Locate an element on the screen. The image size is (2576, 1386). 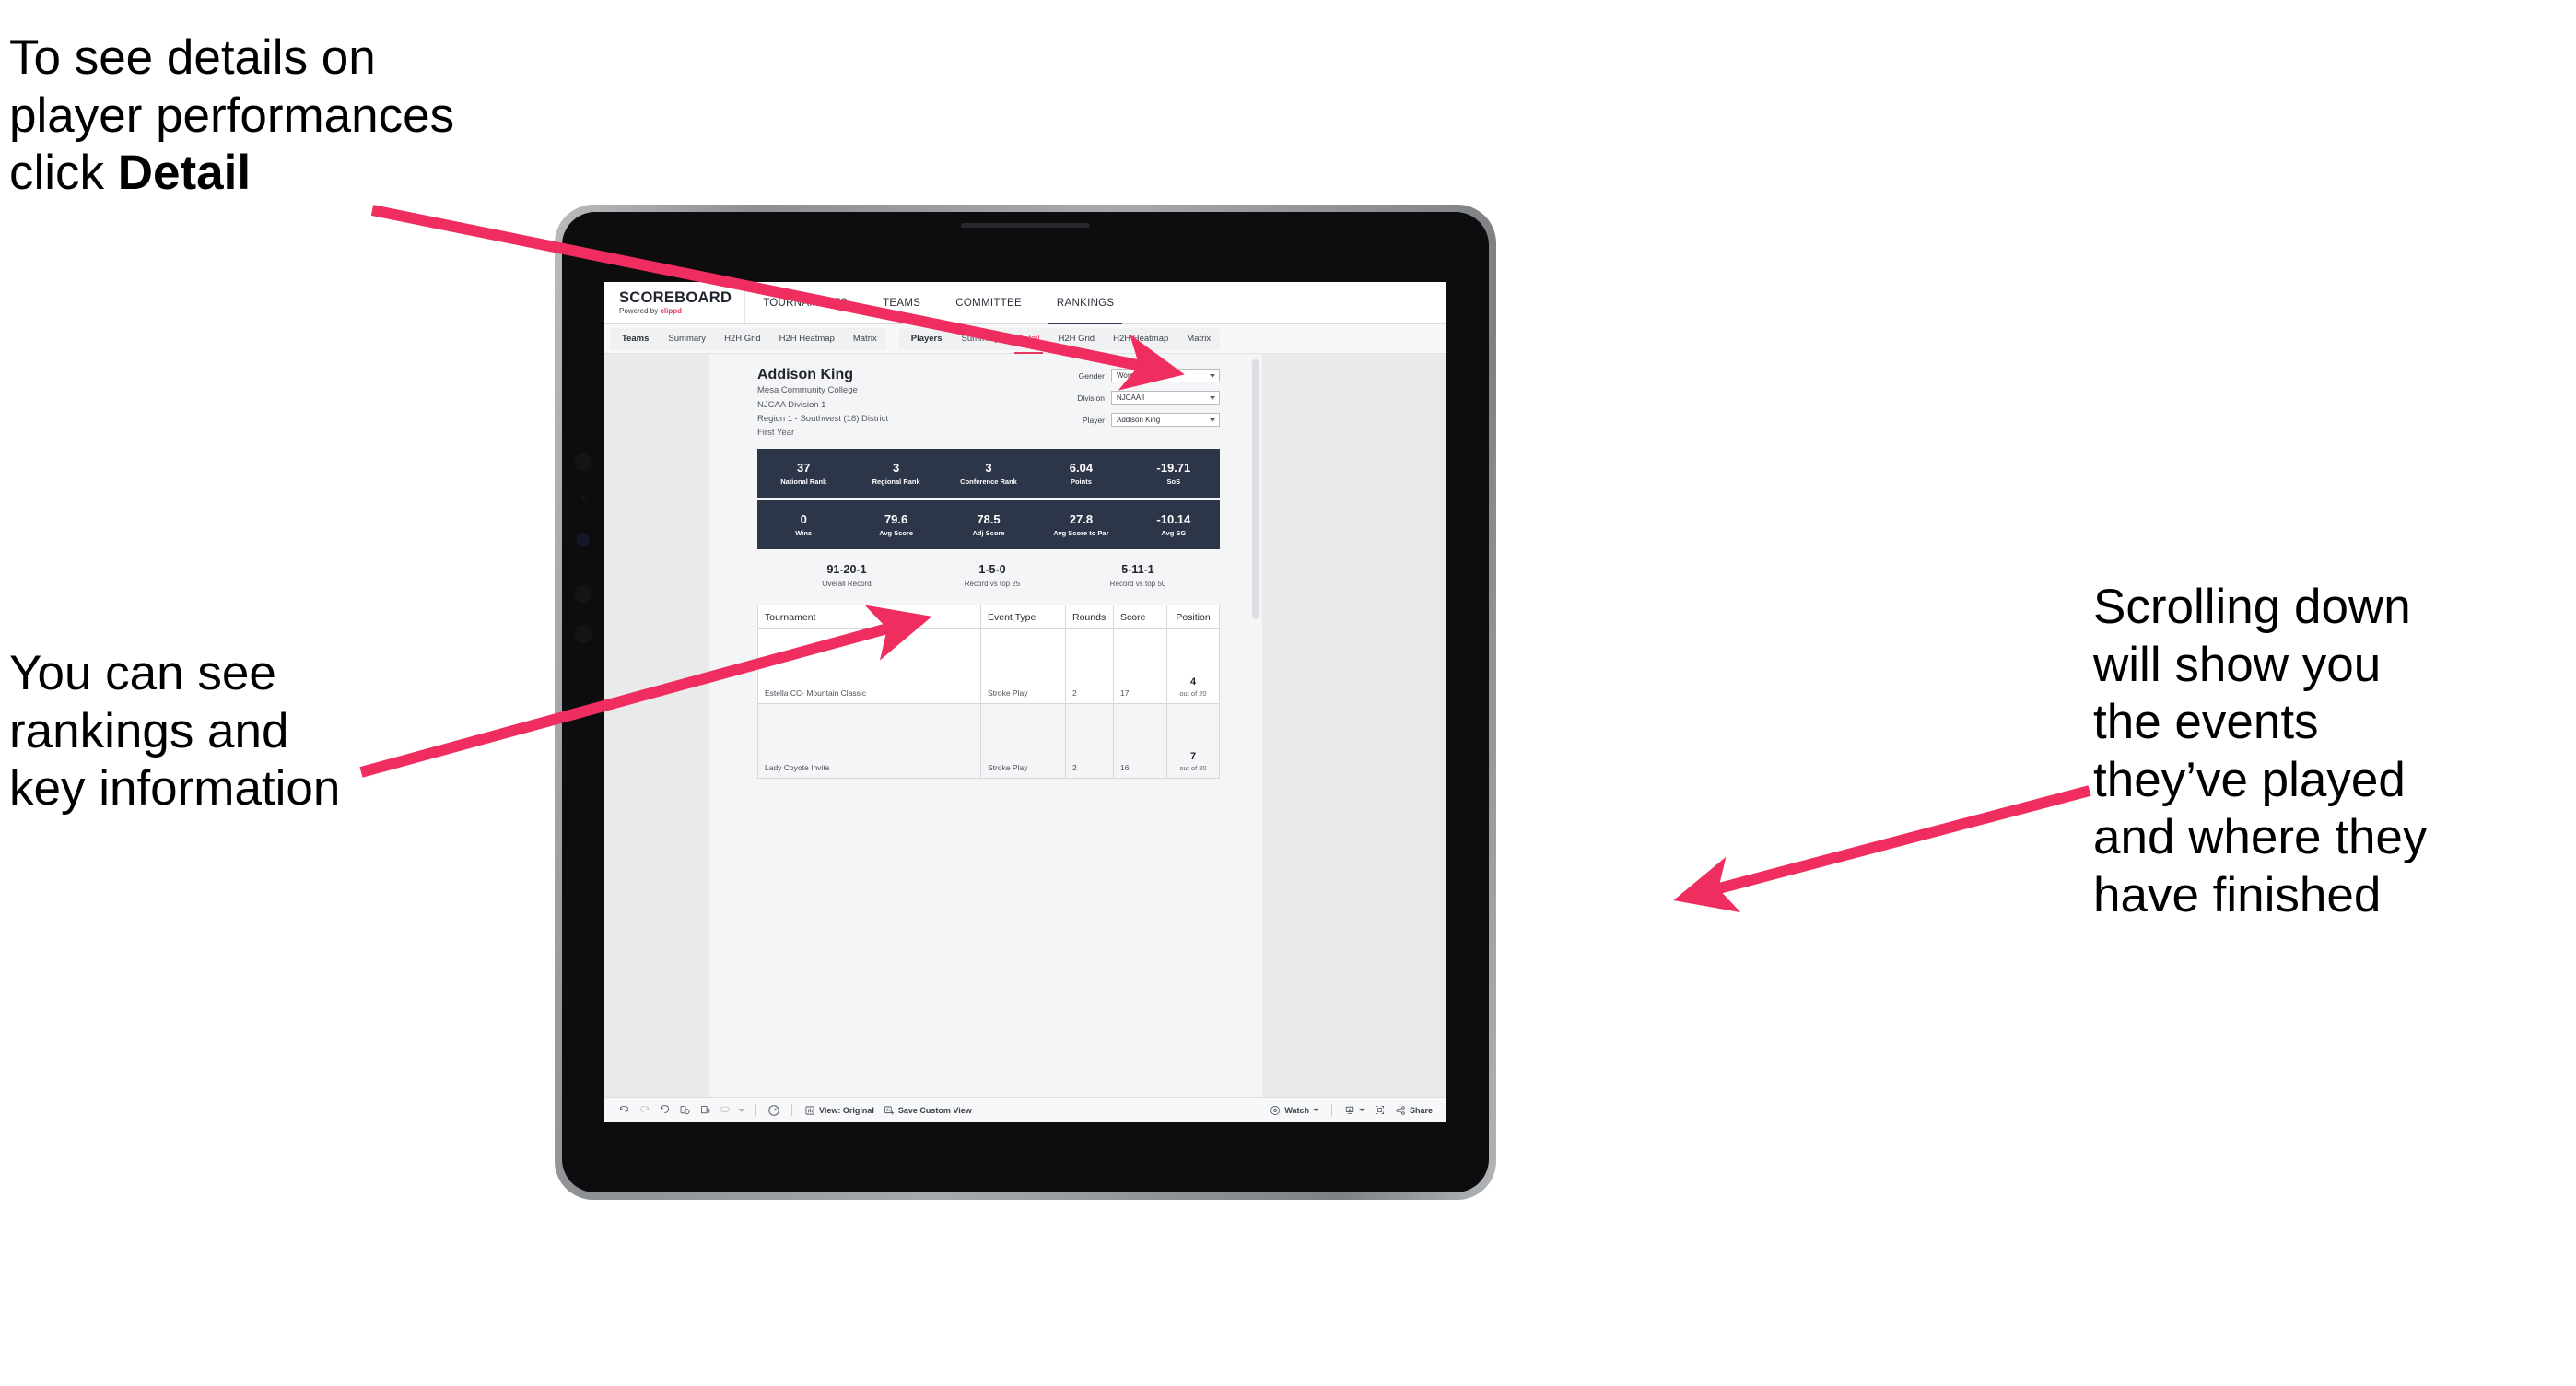
pause-icon is located at coordinates (774, 1110).